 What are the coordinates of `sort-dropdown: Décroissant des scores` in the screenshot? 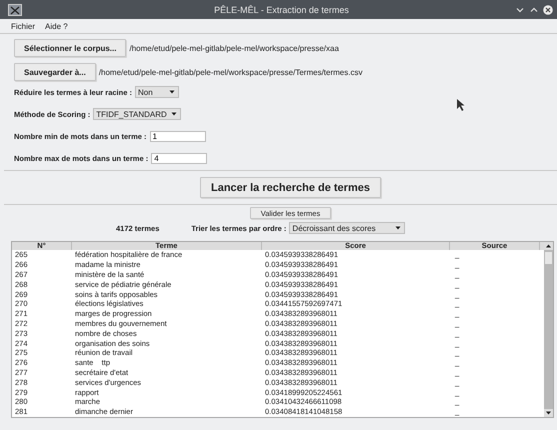 It's located at (347, 228).